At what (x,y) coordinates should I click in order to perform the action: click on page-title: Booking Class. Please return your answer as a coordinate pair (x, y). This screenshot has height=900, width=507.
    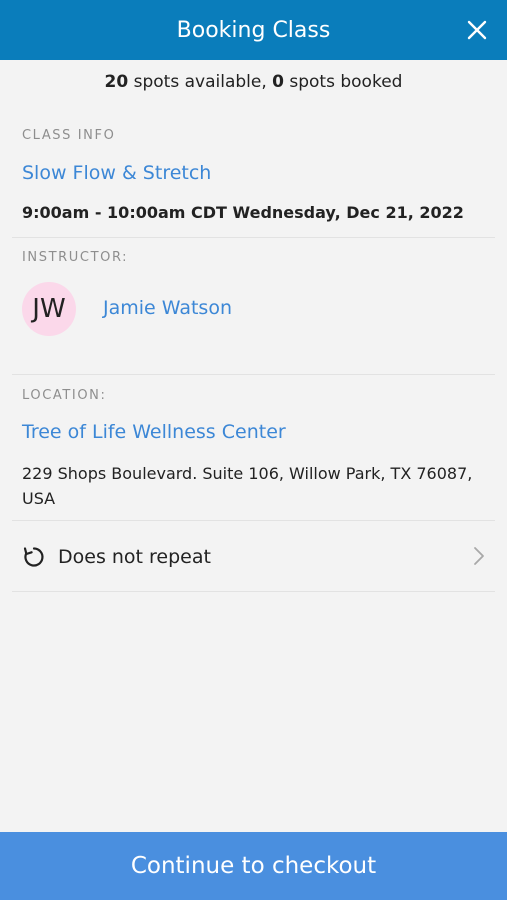
    Looking at the image, I should click on (253, 30).